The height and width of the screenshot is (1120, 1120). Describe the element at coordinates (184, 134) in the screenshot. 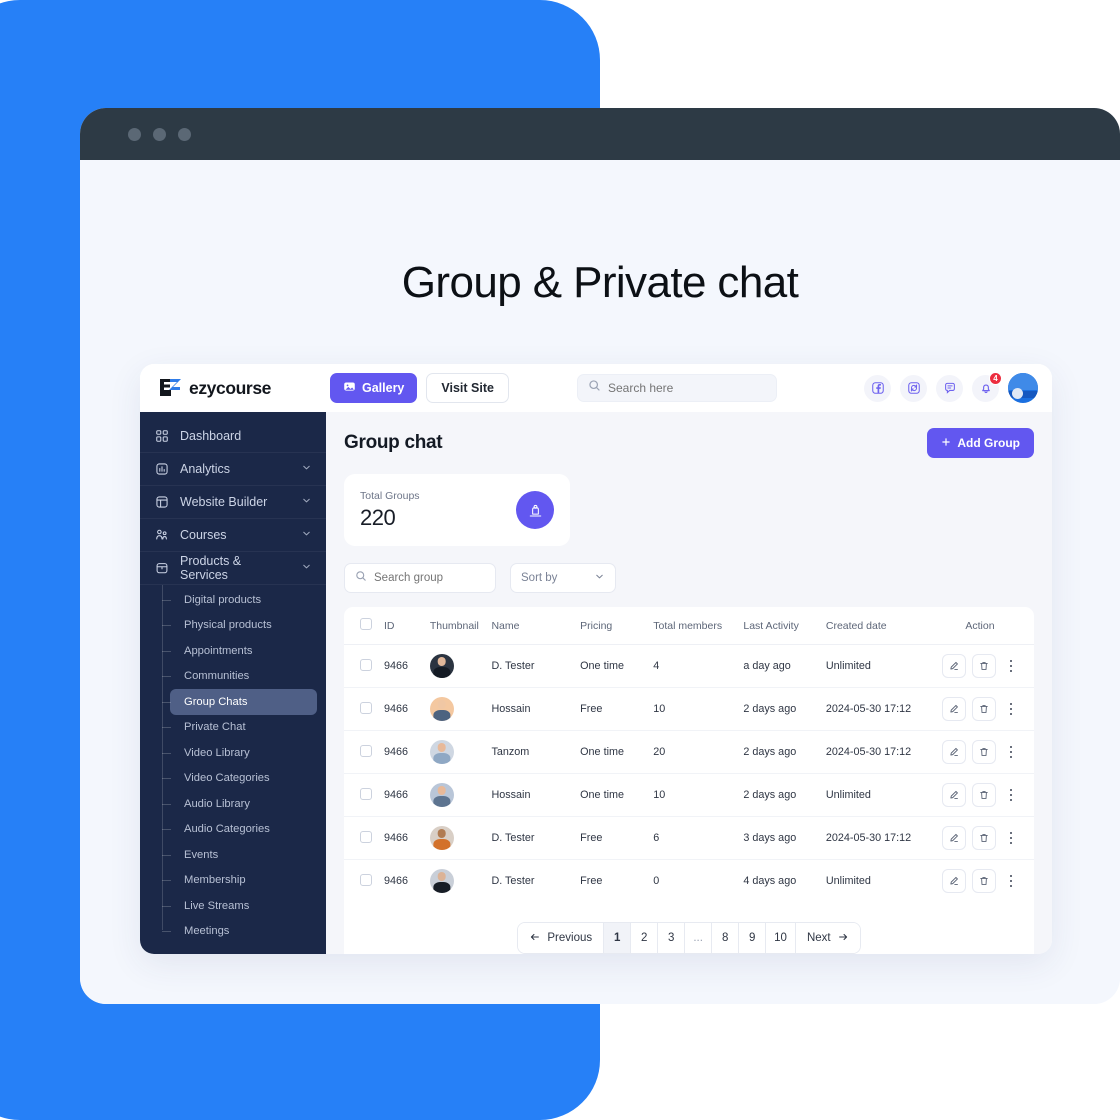

I see `window-dot-maximize` at that location.